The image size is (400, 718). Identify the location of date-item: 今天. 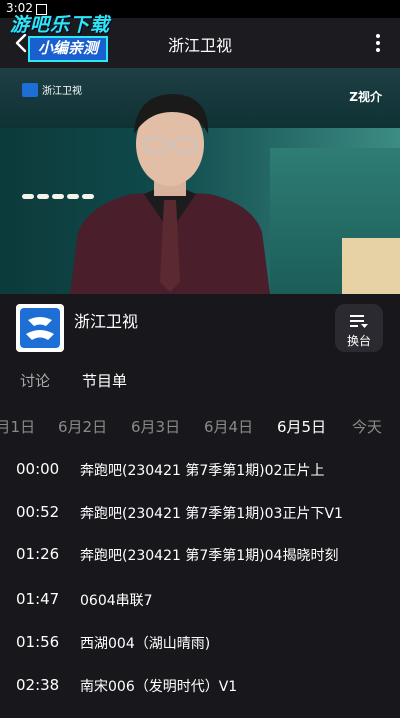
(367, 426).